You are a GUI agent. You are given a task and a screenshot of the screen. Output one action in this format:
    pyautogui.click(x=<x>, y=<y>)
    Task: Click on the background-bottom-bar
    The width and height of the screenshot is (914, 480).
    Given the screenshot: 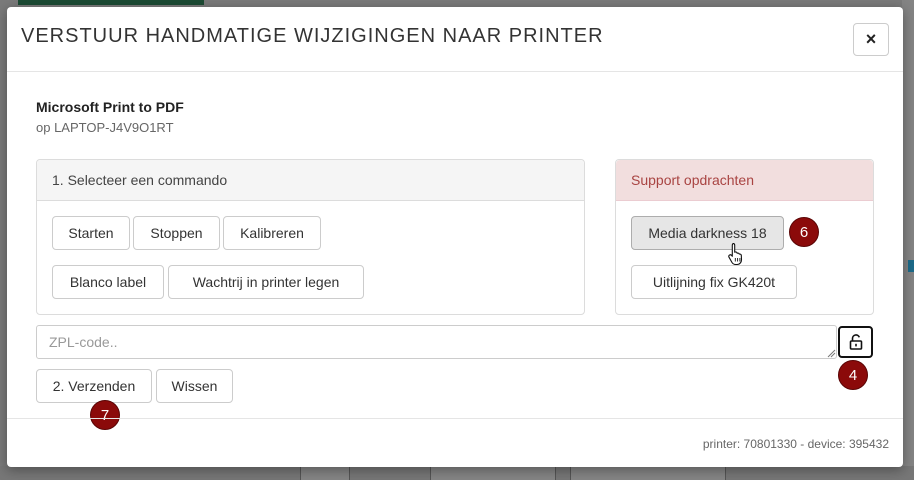 What is the action you would take?
    pyautogui.click(x=457, y=473)
    